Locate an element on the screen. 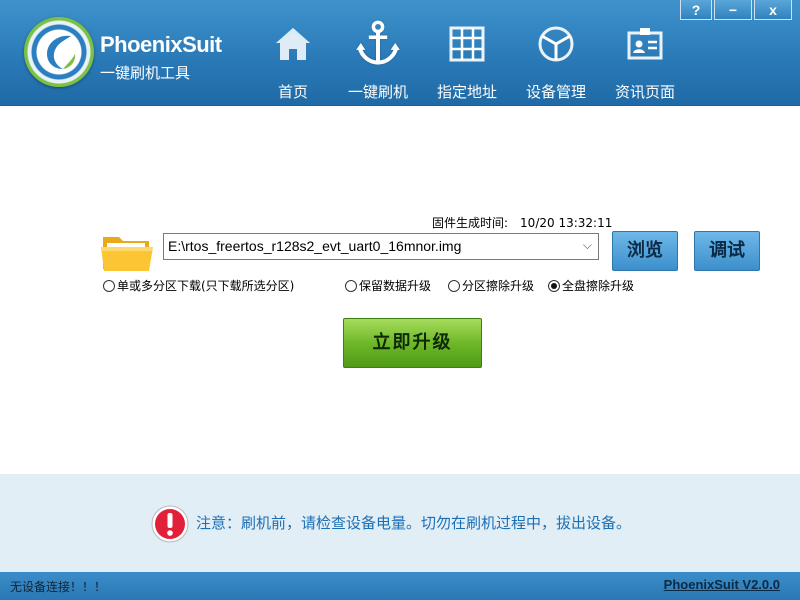 The height and width of the screenshot is (600, 800). folder-icon is located at coordinates (127, 252).